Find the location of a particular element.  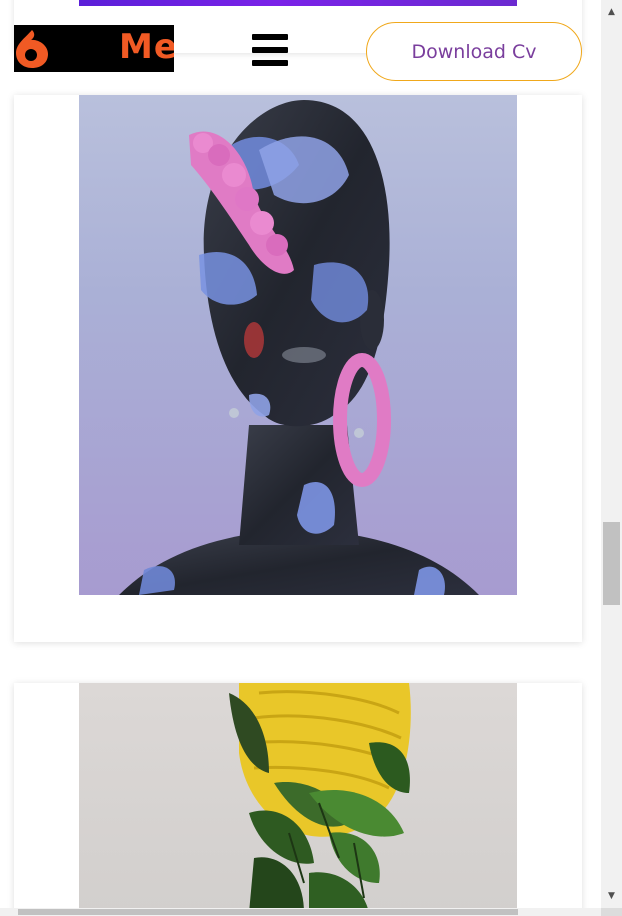

site-header: Me Download Cv is located at coordinates (300, 45).